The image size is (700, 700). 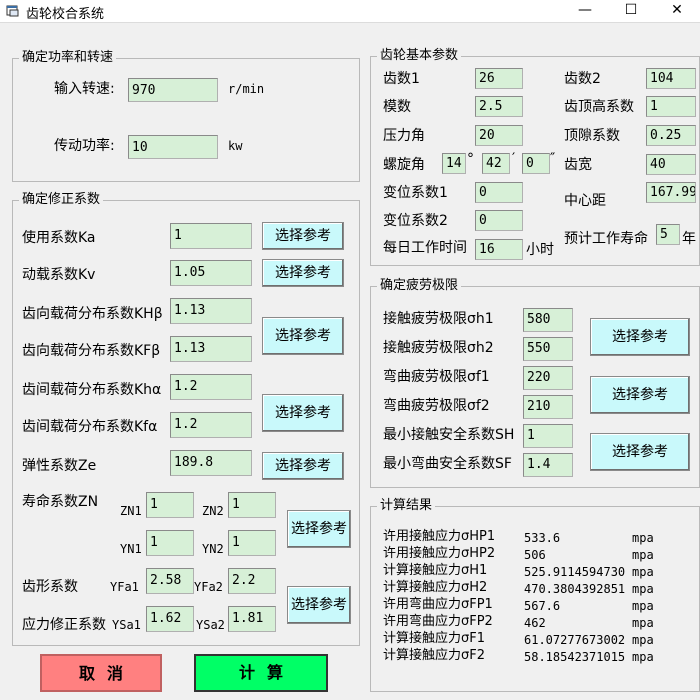 What do you see at coordinates (173, 90) in the screenshot?
I see `input-speed-field: 970` at bounding box center [173, 90].